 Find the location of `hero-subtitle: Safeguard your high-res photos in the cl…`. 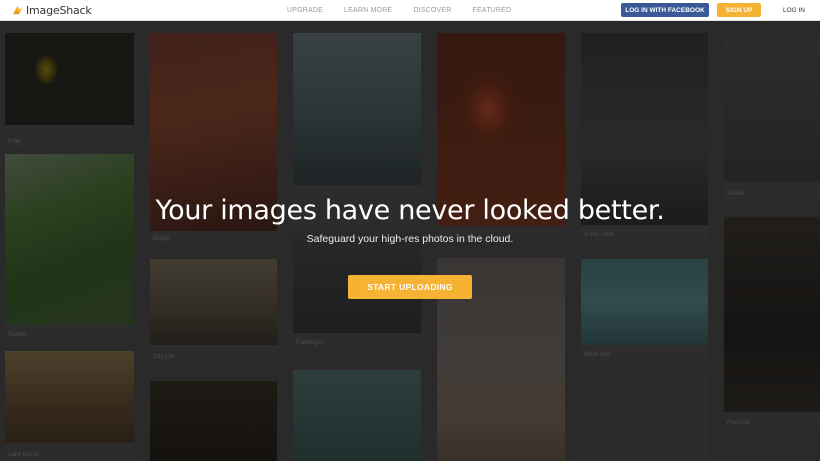

hero-subtitle: Safeguard your high-res photos in the cl… is located at coordinates (410, 239).